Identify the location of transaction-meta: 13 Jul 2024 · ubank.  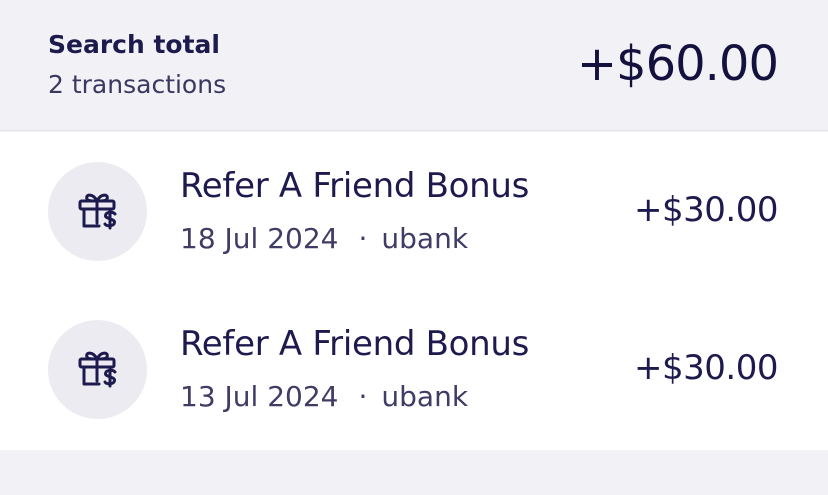
(324, 397).